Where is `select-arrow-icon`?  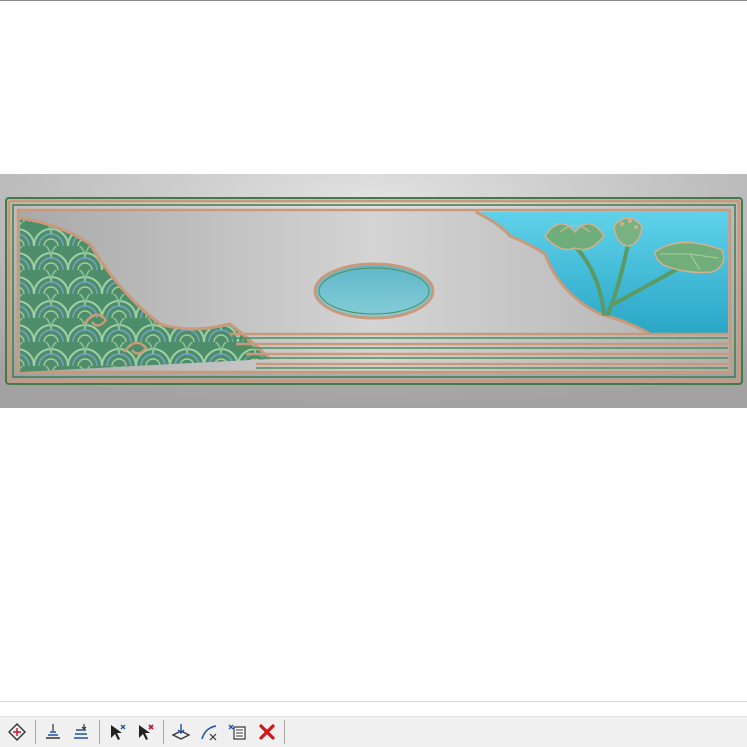 select-arrow-icon is located at coordinates (118, 732).